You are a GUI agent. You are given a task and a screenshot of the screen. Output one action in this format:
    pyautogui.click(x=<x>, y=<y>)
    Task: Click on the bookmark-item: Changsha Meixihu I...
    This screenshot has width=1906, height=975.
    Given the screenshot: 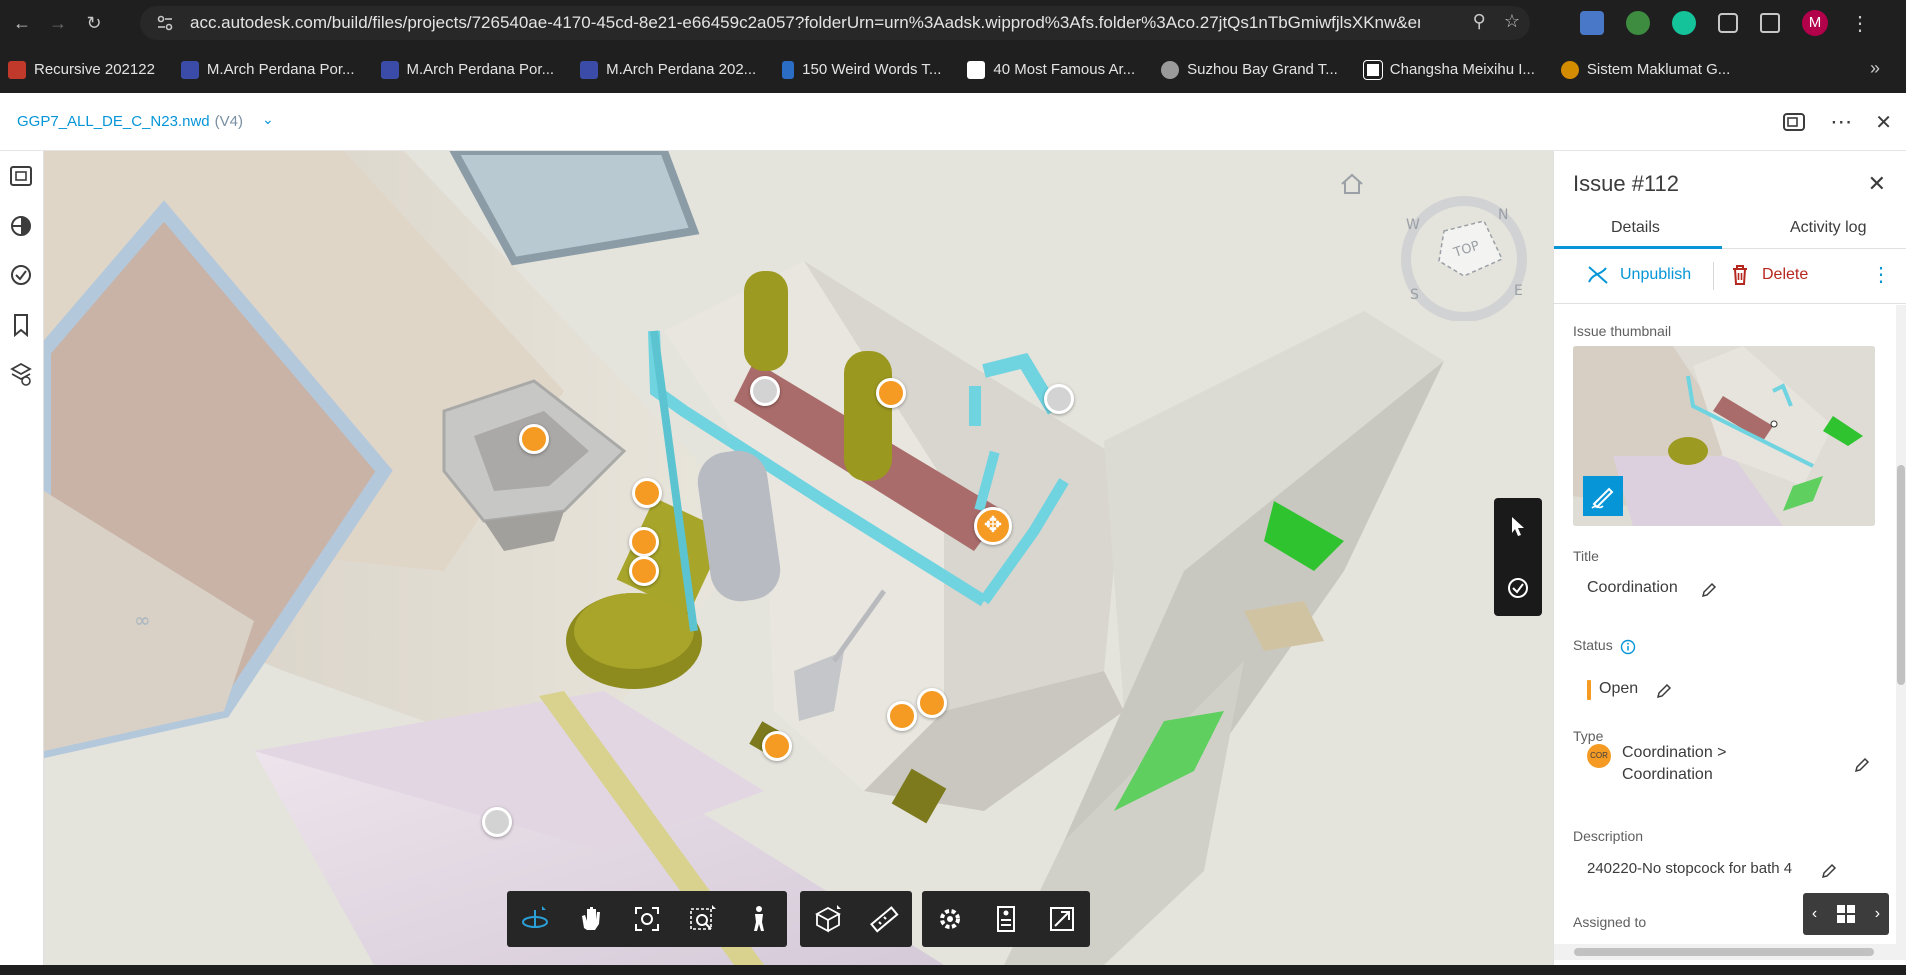 What is the action you would take?
    pyautogui.click(x=1448, y=69)
    